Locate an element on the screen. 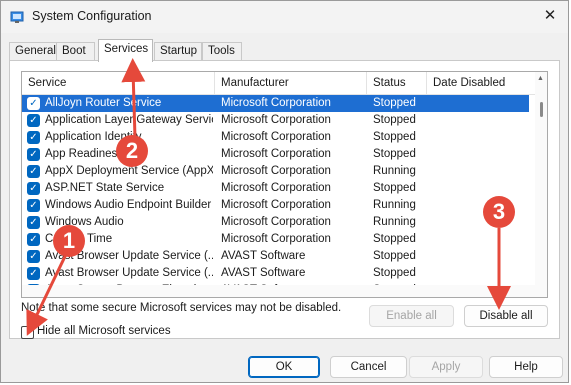  callout-1: 1 is located at coordinates (69, 241).